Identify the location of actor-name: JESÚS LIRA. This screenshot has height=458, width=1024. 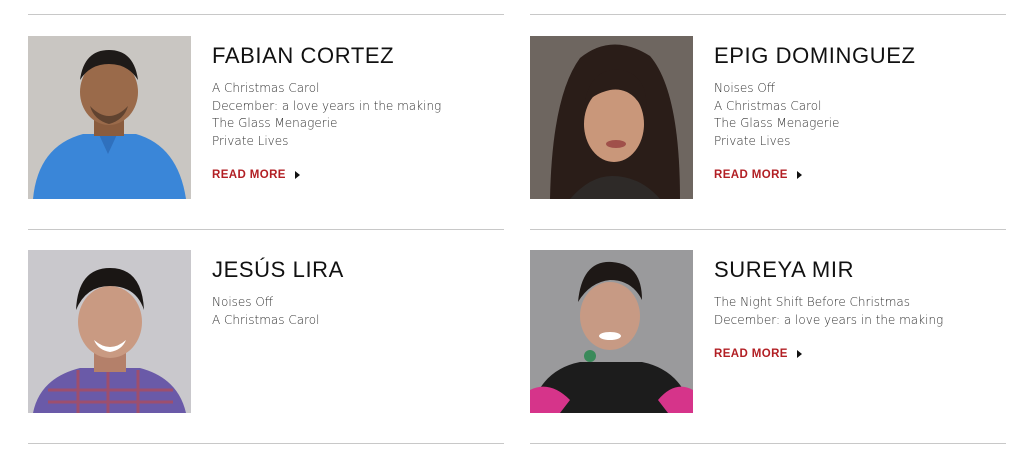
(278, 269).